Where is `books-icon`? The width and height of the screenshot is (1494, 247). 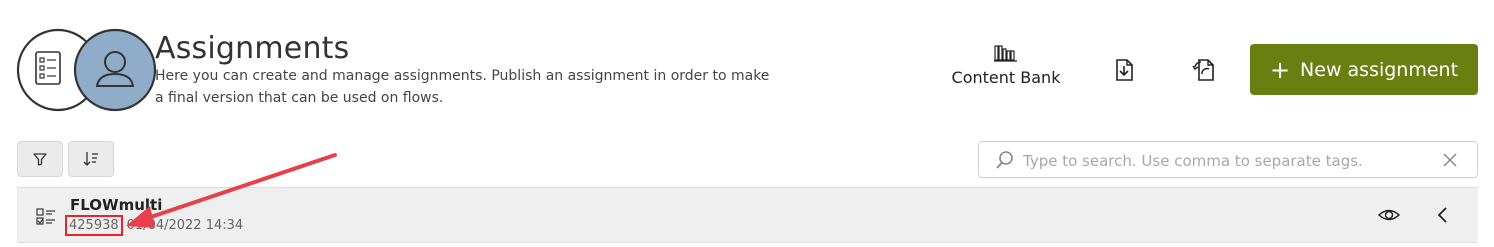 books-icon is located at coordinates (1005, 53).